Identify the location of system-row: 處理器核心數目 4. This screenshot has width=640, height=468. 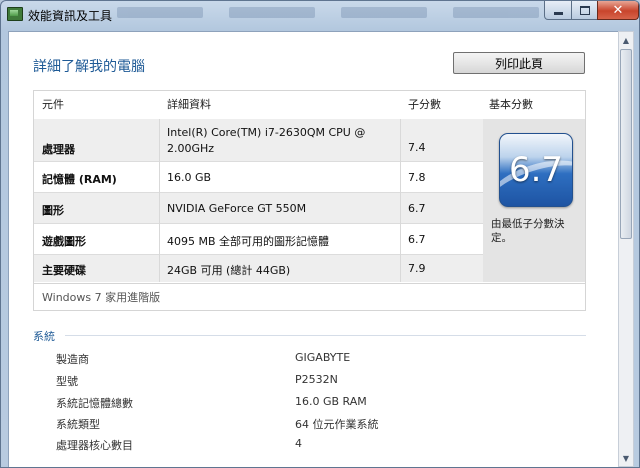
(309, 446).